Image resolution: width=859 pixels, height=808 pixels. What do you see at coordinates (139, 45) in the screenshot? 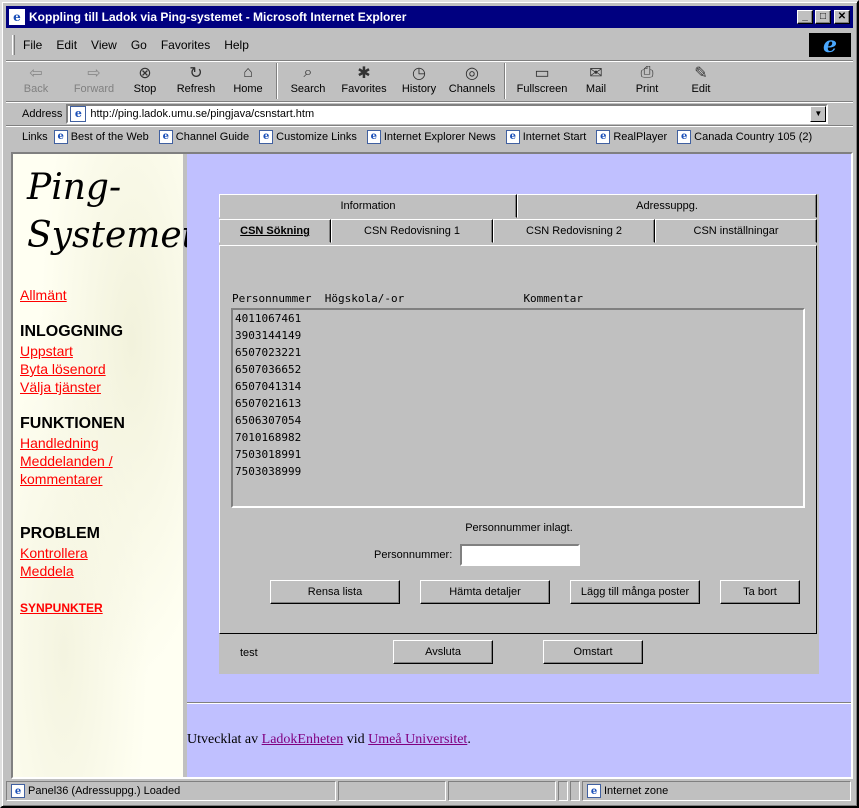
I see `menu-go: Go` at bounding box center [139, 45].